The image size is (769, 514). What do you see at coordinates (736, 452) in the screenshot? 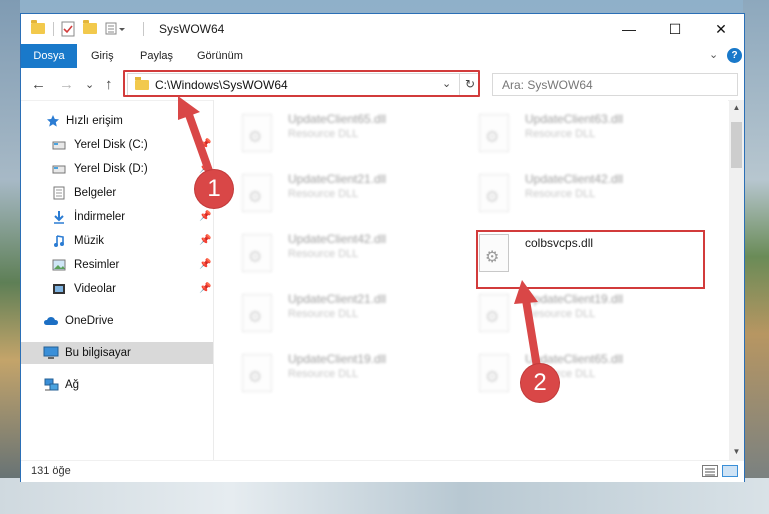
I see `scroll-down-arrow-icon: ▼` at bounding box center [736, 452].